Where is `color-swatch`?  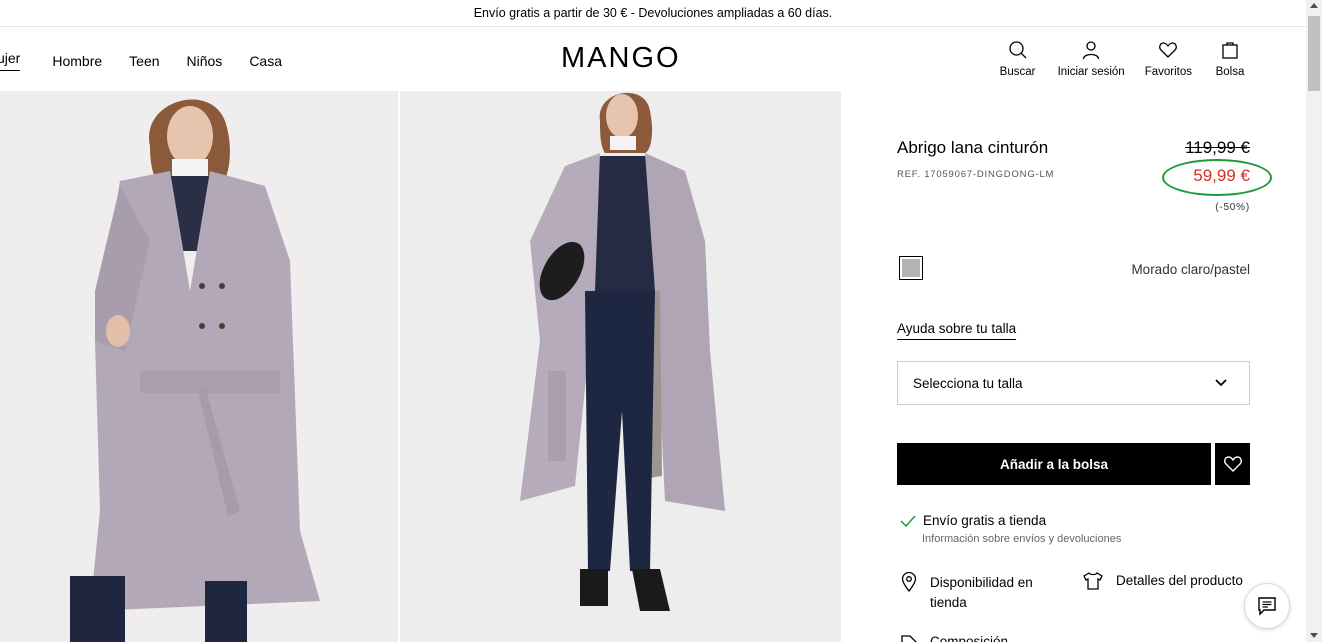 color-swatch is located at coordinates (911, 268).